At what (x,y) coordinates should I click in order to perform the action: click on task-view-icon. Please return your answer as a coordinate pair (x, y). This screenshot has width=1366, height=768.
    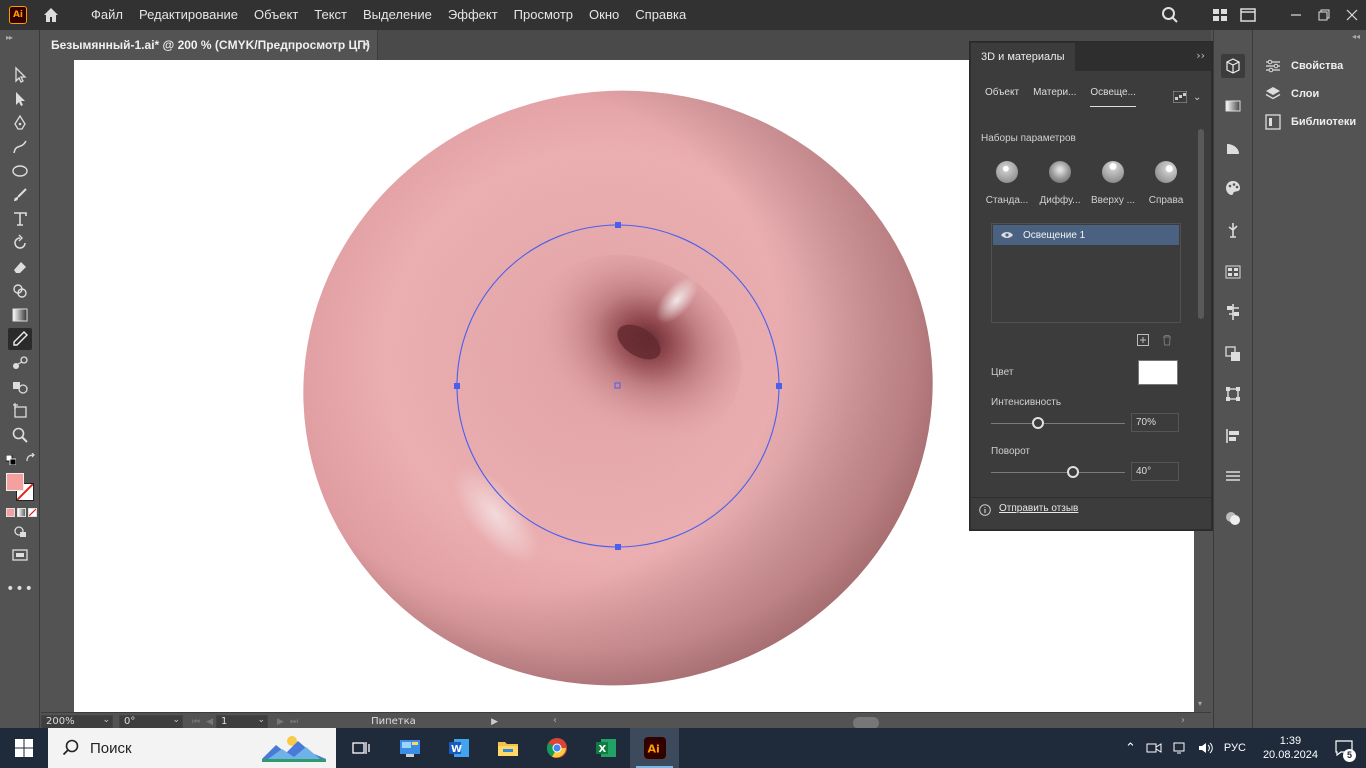
    Looking at the image, I should click on (360, 748).